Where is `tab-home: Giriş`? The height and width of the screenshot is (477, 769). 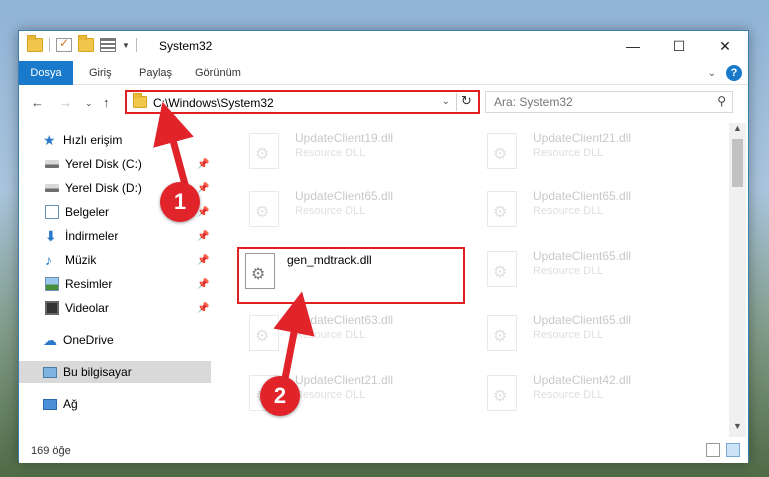 tab-home: Giriş is located at coordinates (100, 73).